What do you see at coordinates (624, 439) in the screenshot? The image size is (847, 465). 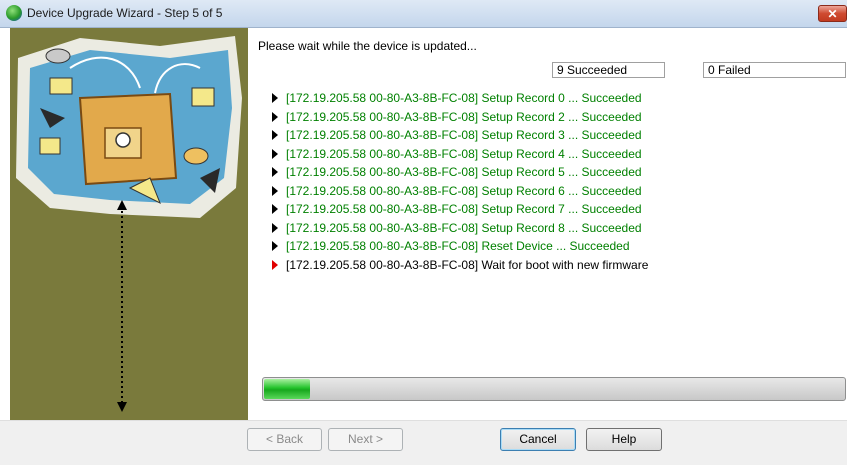 I see `help-button: Help` at bounding box center [624, 439].